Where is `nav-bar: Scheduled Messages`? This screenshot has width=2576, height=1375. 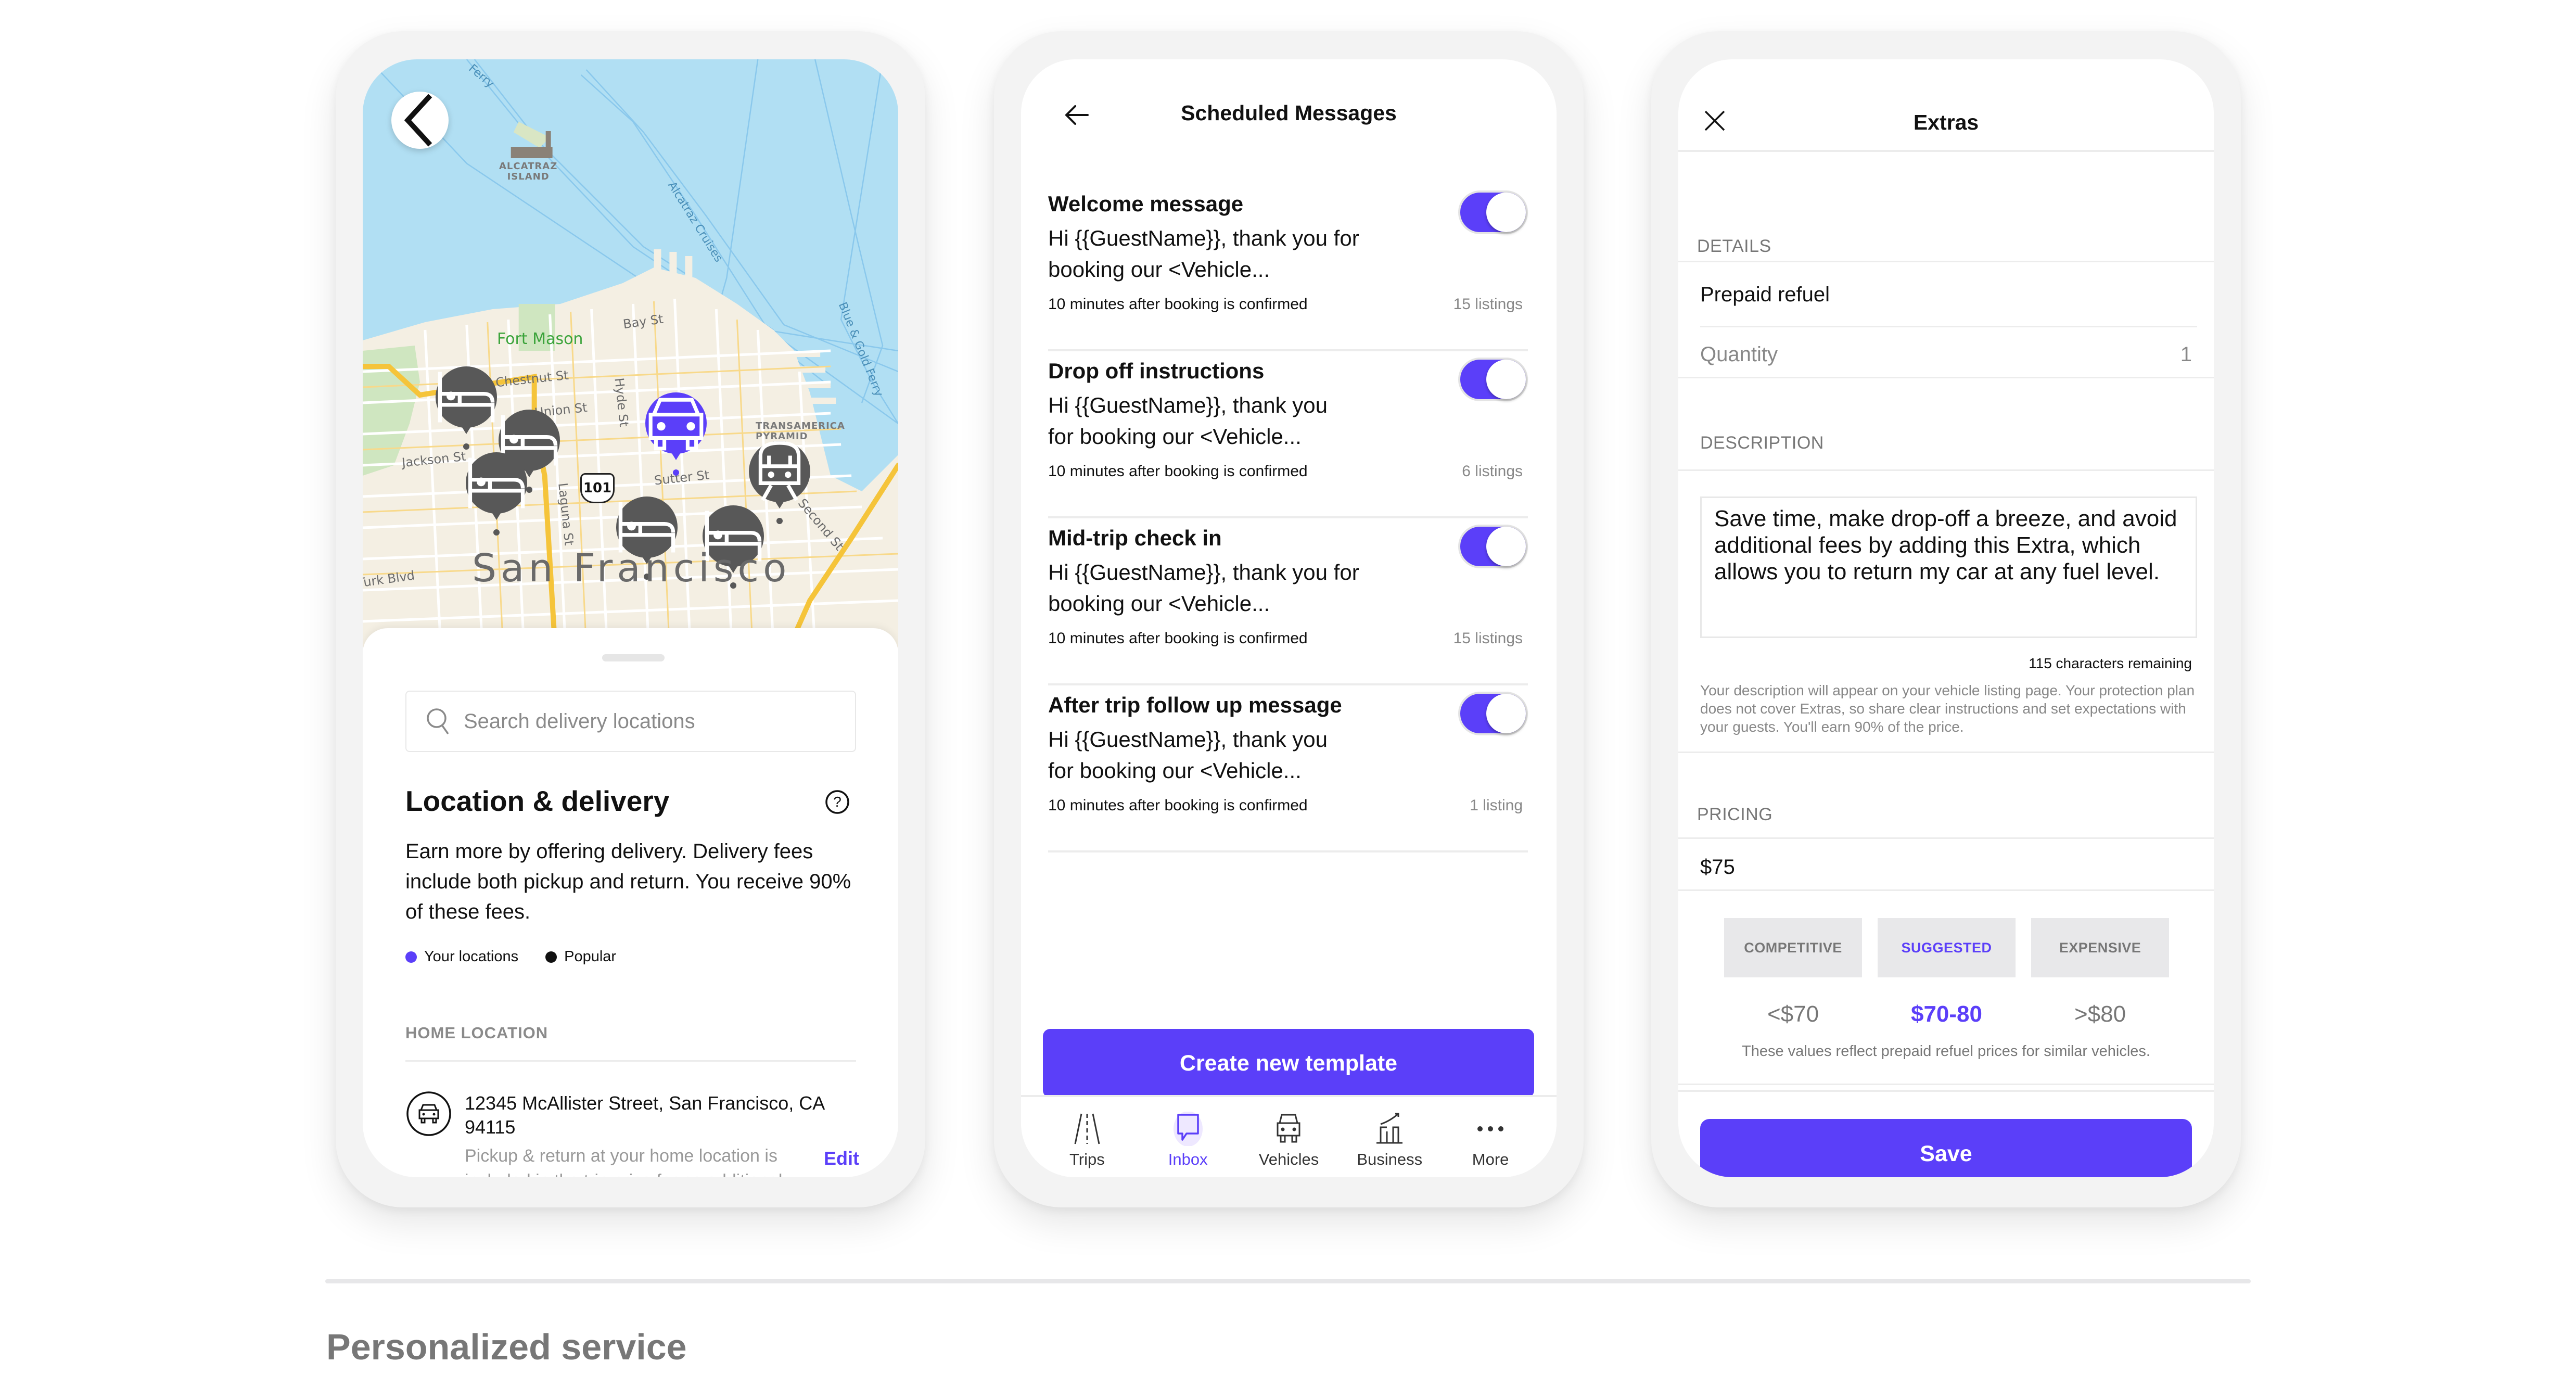 nav-bar: Scheduled Messages is located at coordinates (1289, 106).